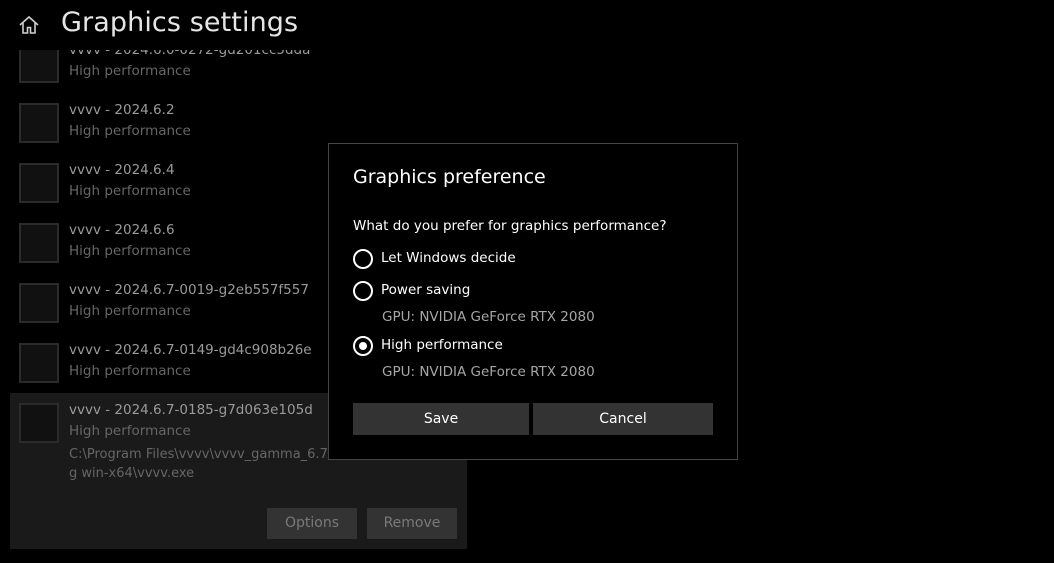  Describe the element at coordinates (29, 25) in the screenshot. I see `home-icon` at that location.